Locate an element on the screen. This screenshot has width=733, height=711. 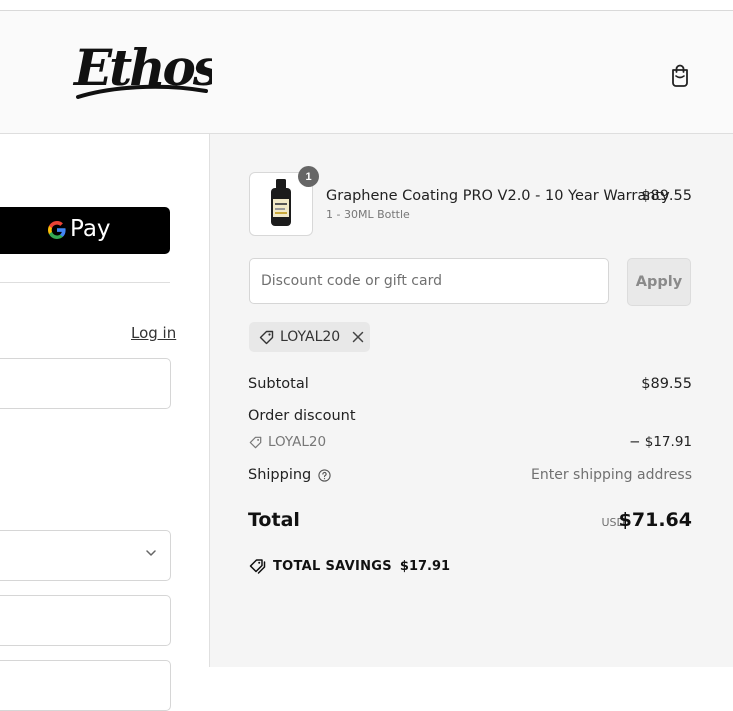
subtotal-label: Subtotal is located at coordinates (278, 384).